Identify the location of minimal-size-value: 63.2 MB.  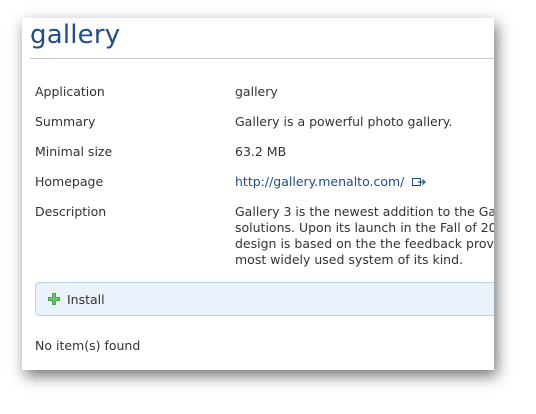
(261, 151).